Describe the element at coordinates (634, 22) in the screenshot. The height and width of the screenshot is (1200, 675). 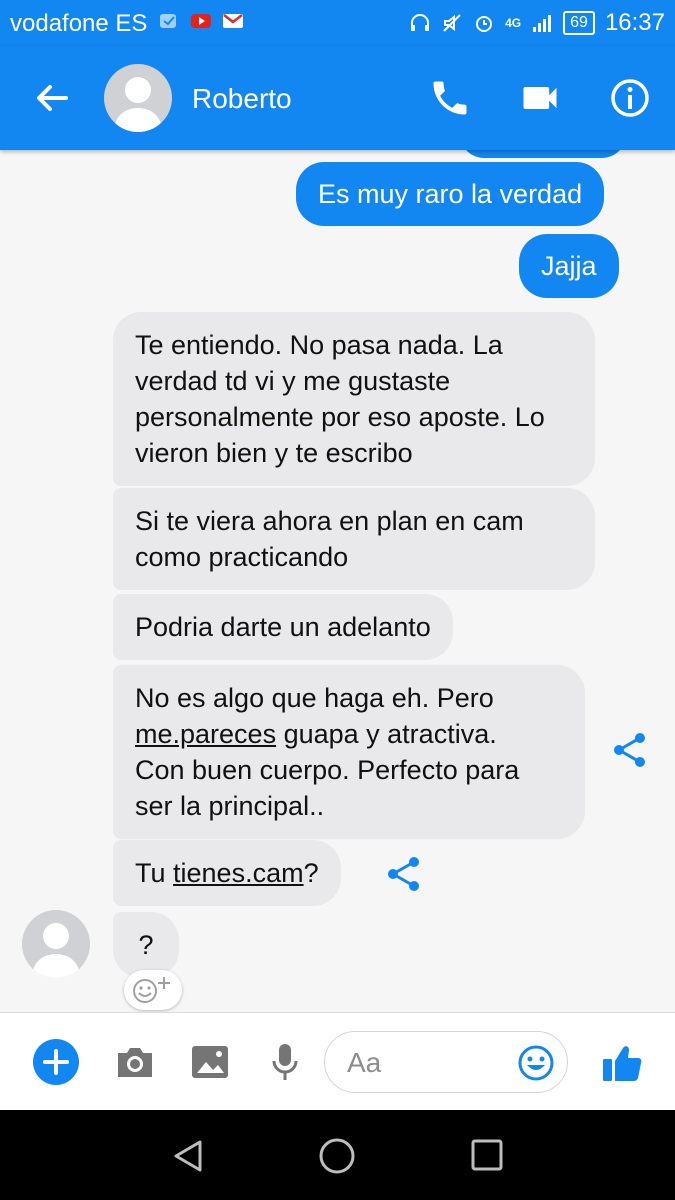
I see `clock: 16:37` at that location.